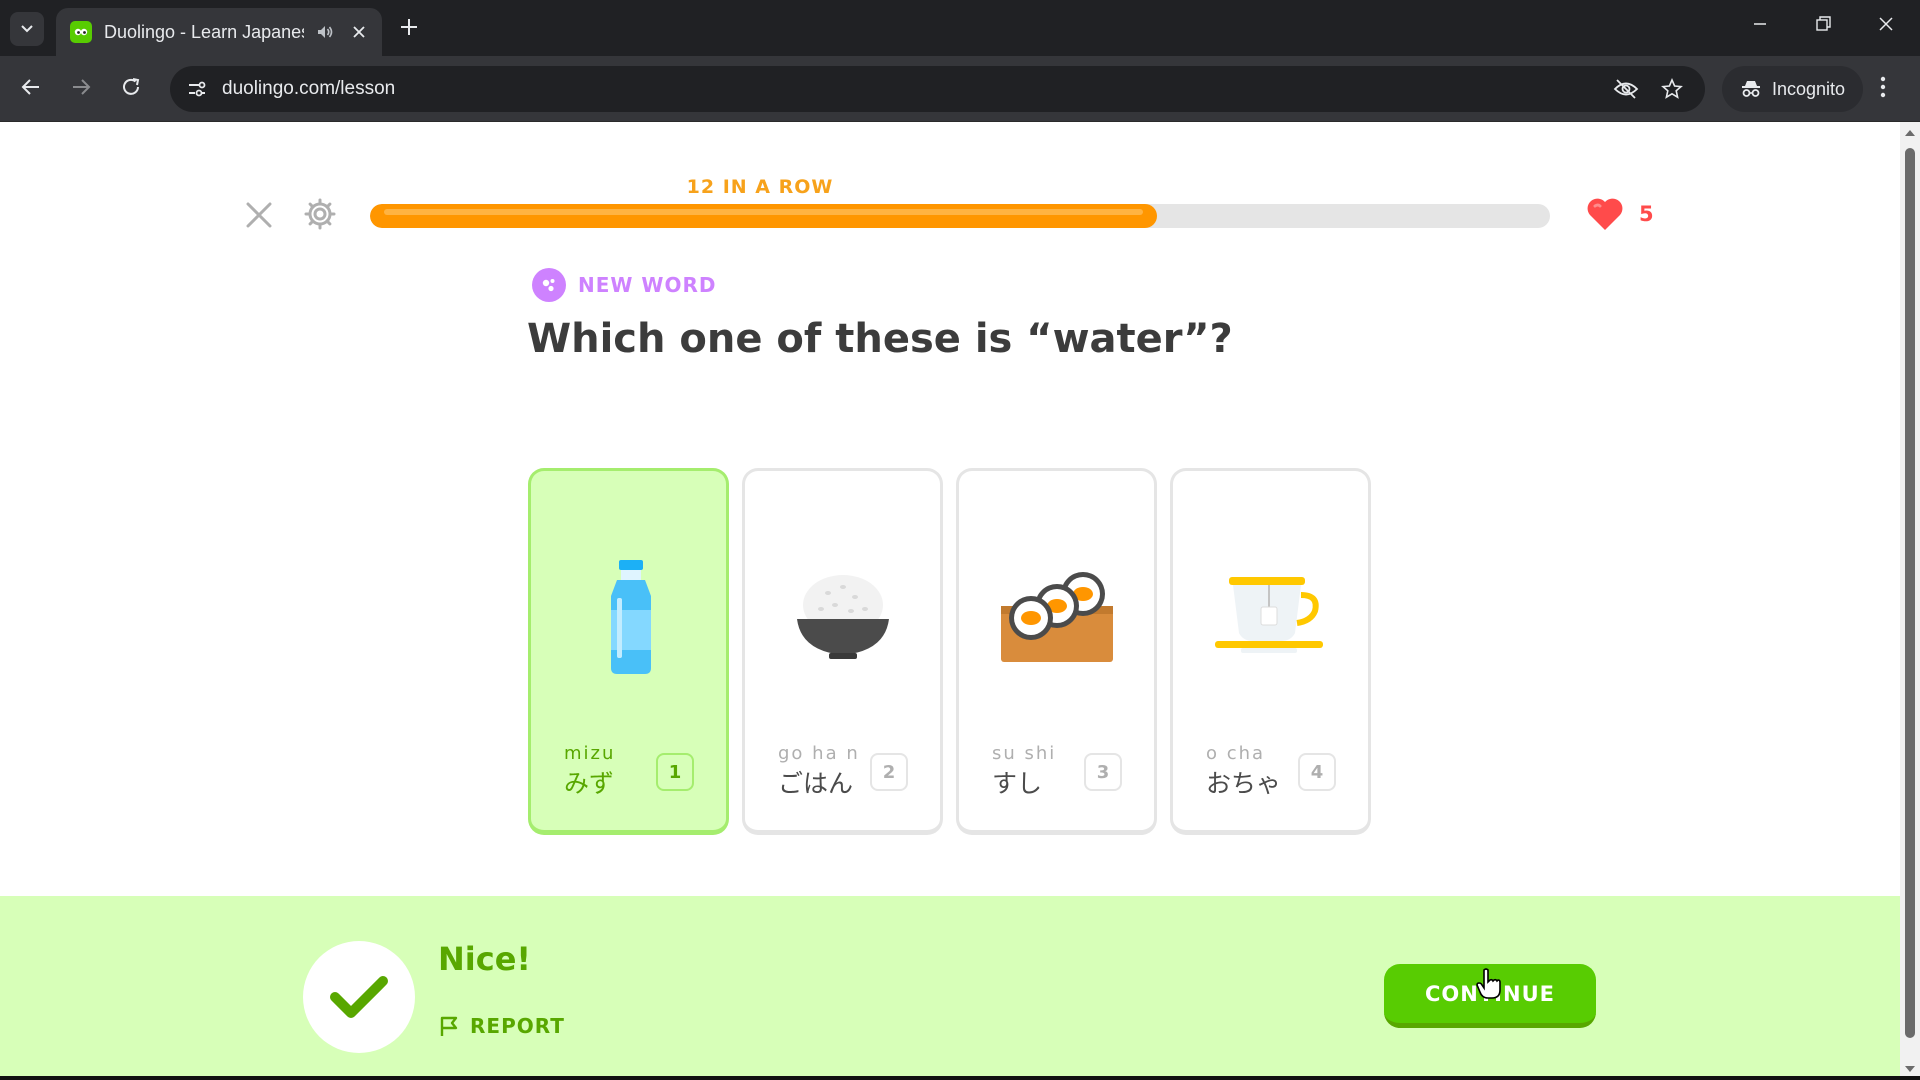  I want to click on choice-romaji: su shi, so click(1024, 753).